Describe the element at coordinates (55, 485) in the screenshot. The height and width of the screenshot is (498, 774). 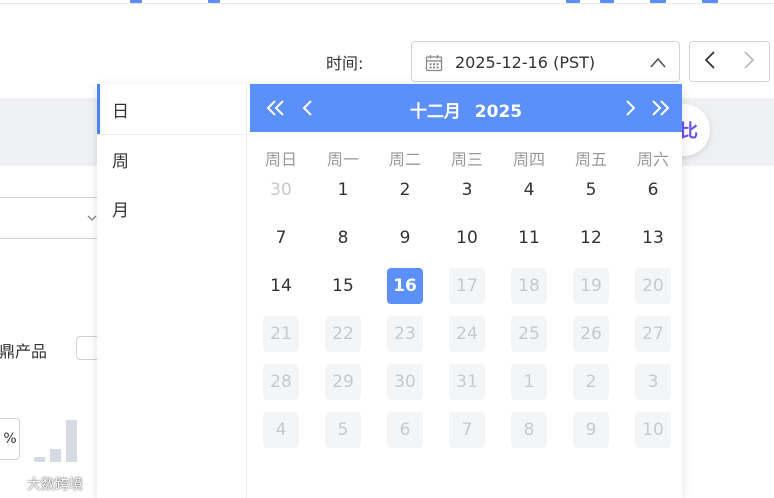
I see `watermark-text: 大数跨境` at that location.